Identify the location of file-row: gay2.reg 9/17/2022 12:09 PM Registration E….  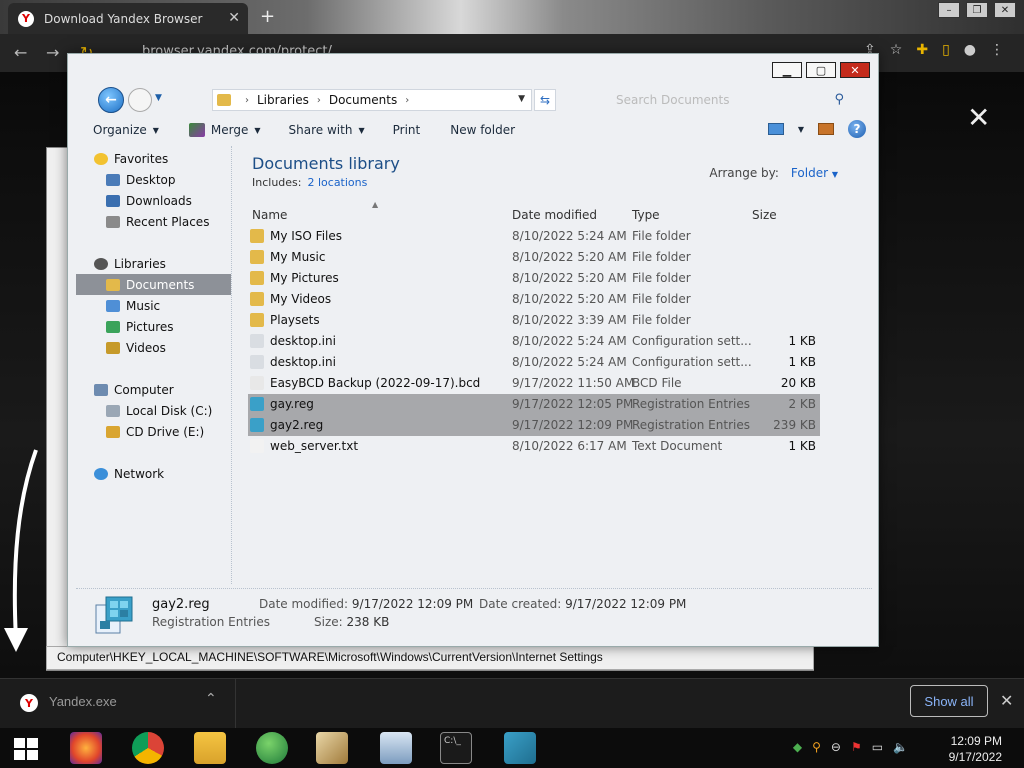
(534, 425).